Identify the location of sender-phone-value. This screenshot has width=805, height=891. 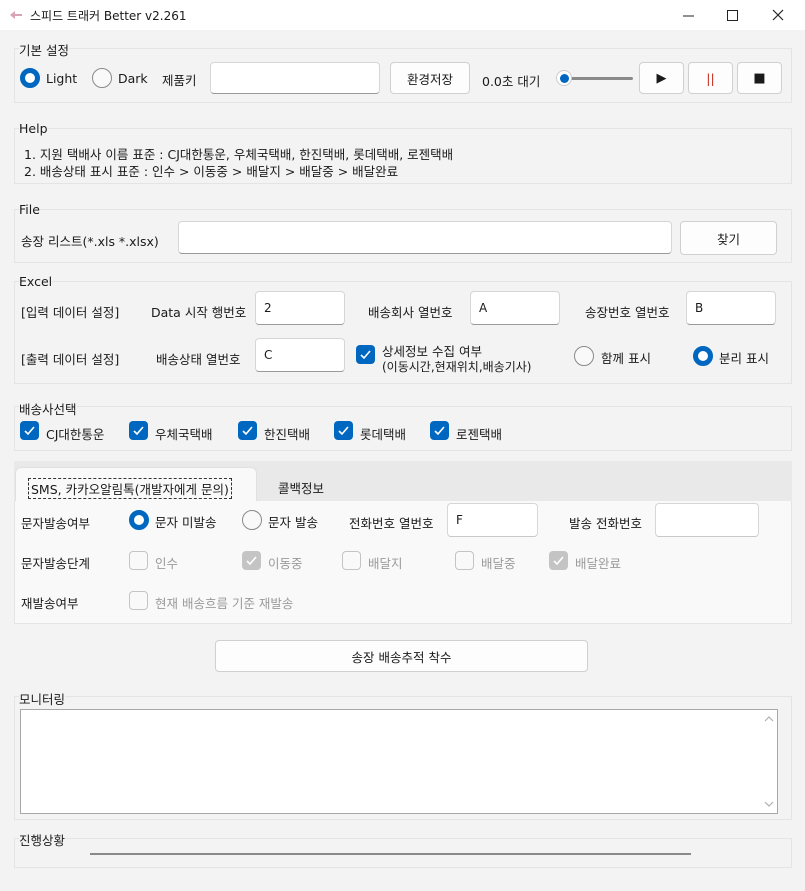
(707, 520).